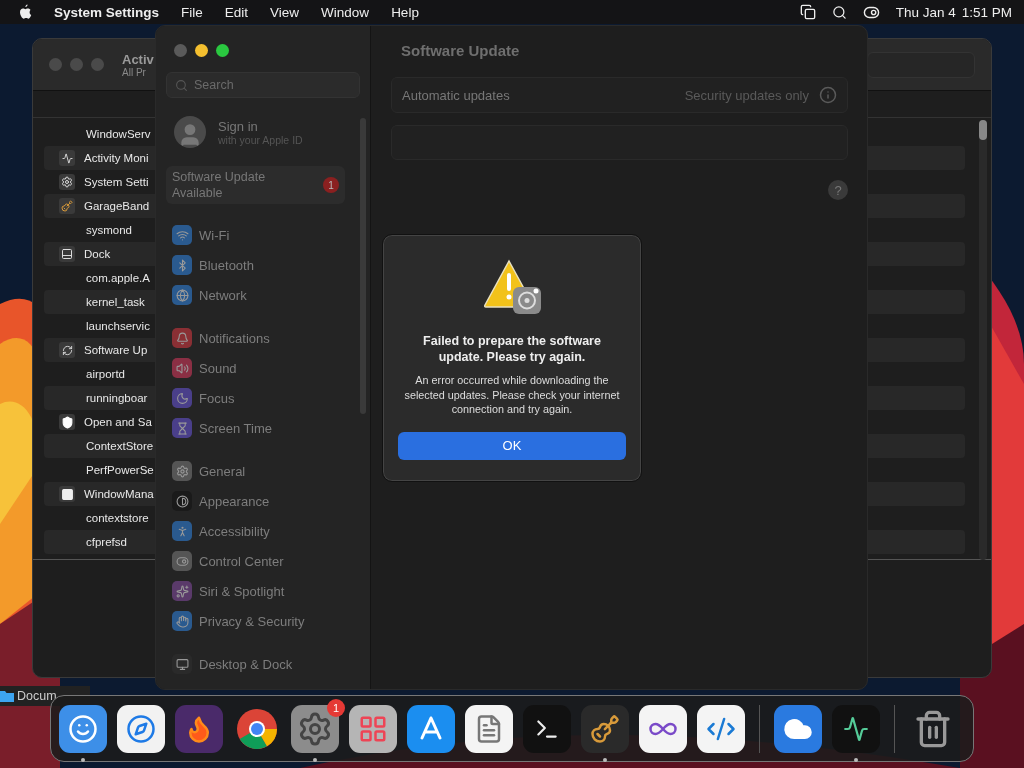 This screenshot has height=768, width=1024. What do you see at coordinates (117, 398) in the screenshot?
I see `process-name: runningboar` at bounding box center [117, 398].